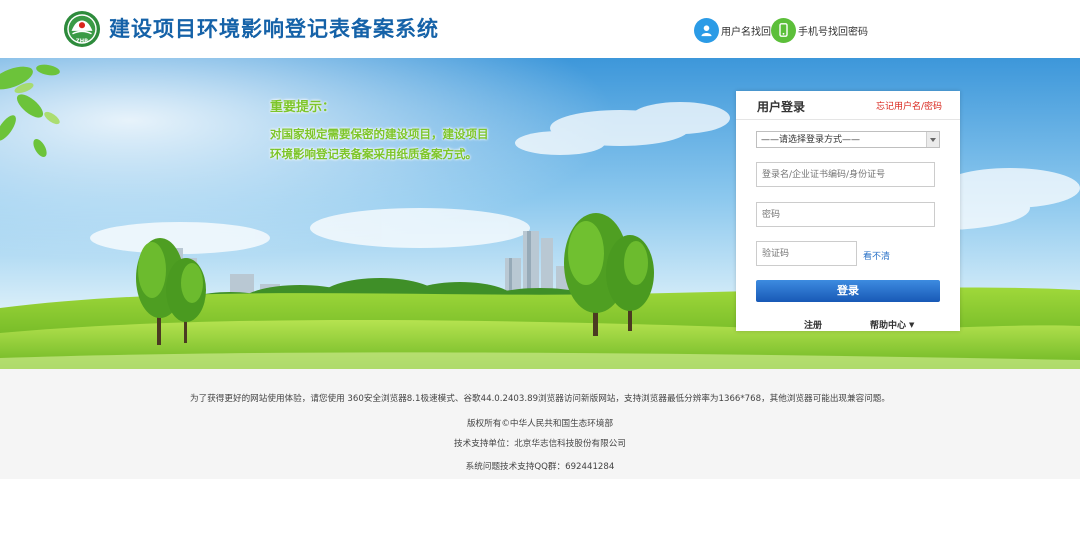 This screenshot has height=553, width=1080. What do you see at coordinates (82, 41) in the screenshot?
I see `logo-text: ZHB` at bounding box center [82, 41].